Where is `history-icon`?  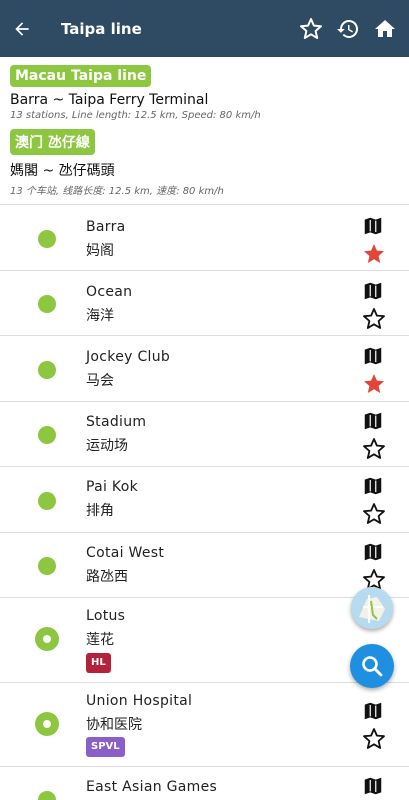 history-icon is located at coordinates (347, 28).